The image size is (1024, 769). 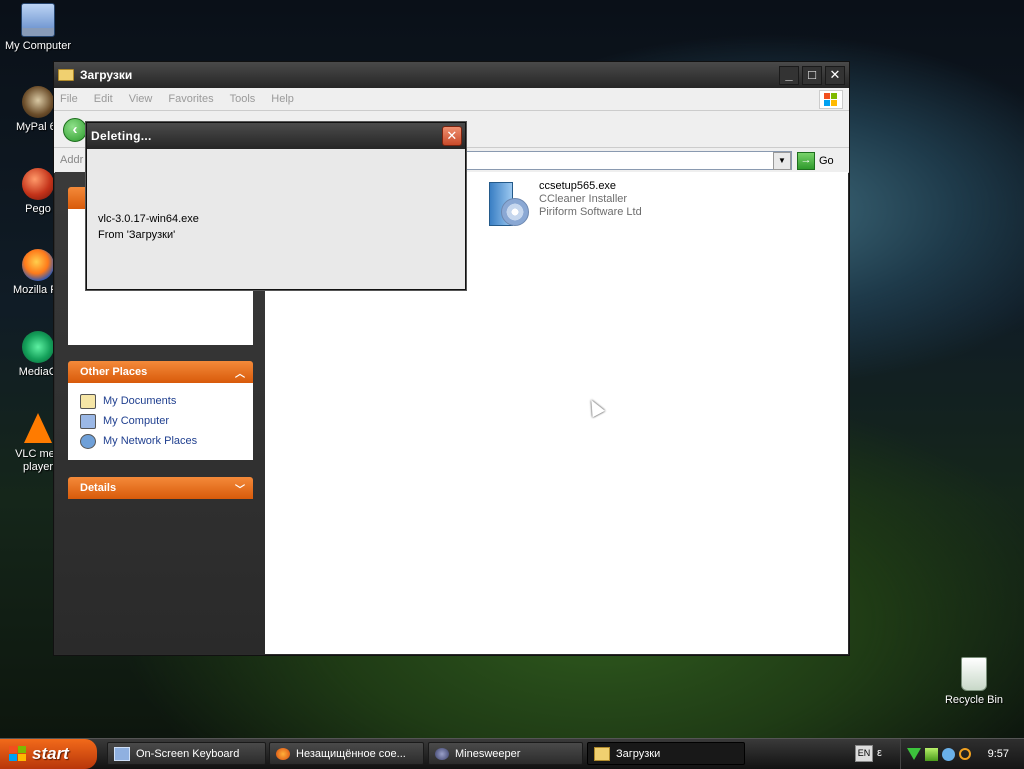 I want to click on system-tray: 9:57, so click(x=962, y=754).